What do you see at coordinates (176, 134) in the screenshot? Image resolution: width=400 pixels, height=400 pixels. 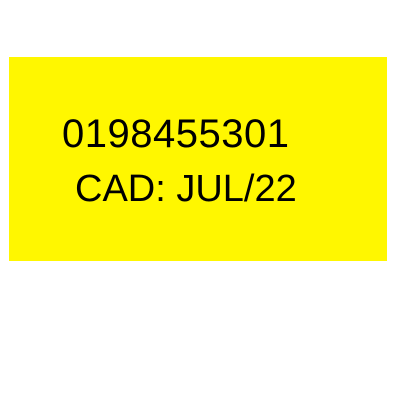 I see `product-code: 0198455301` at bounding box center [176, 134].